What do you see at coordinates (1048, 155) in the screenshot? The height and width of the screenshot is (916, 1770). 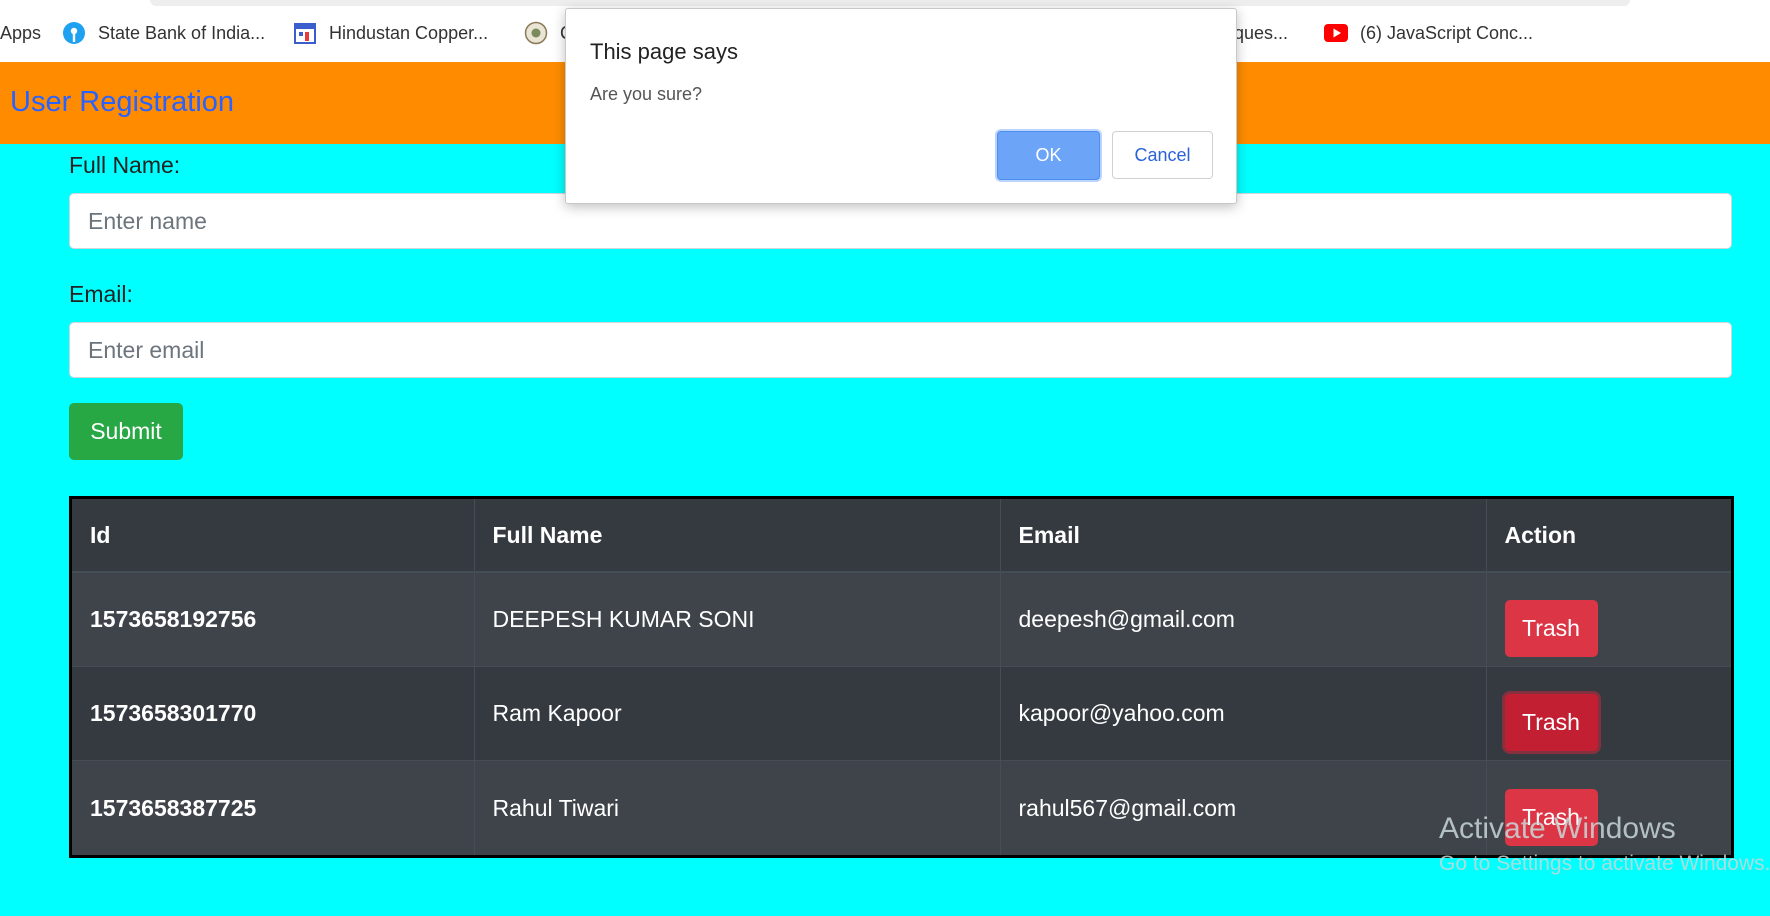 I see `ok-button: OK` at bounding box center [1048, 155].